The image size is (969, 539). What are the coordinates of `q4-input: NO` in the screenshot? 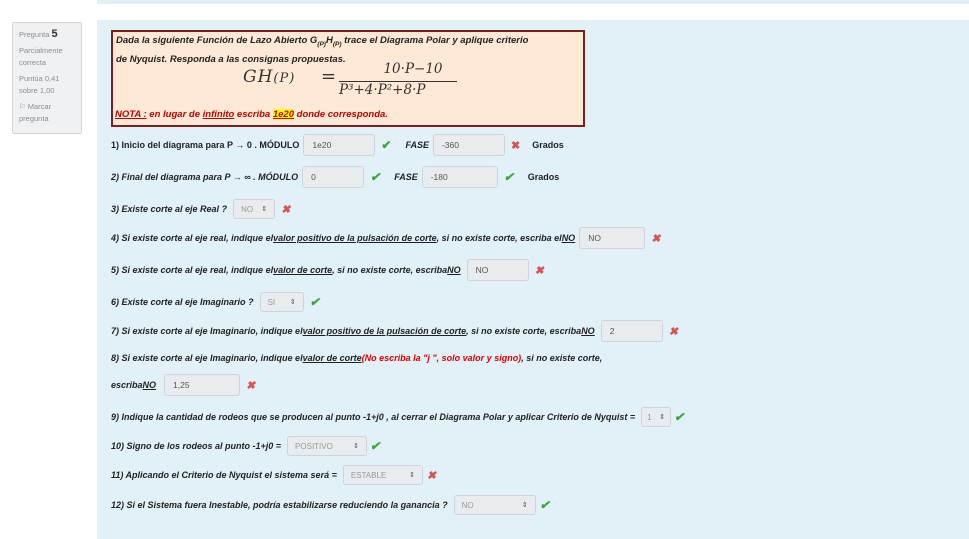 It's located at (612, 238).